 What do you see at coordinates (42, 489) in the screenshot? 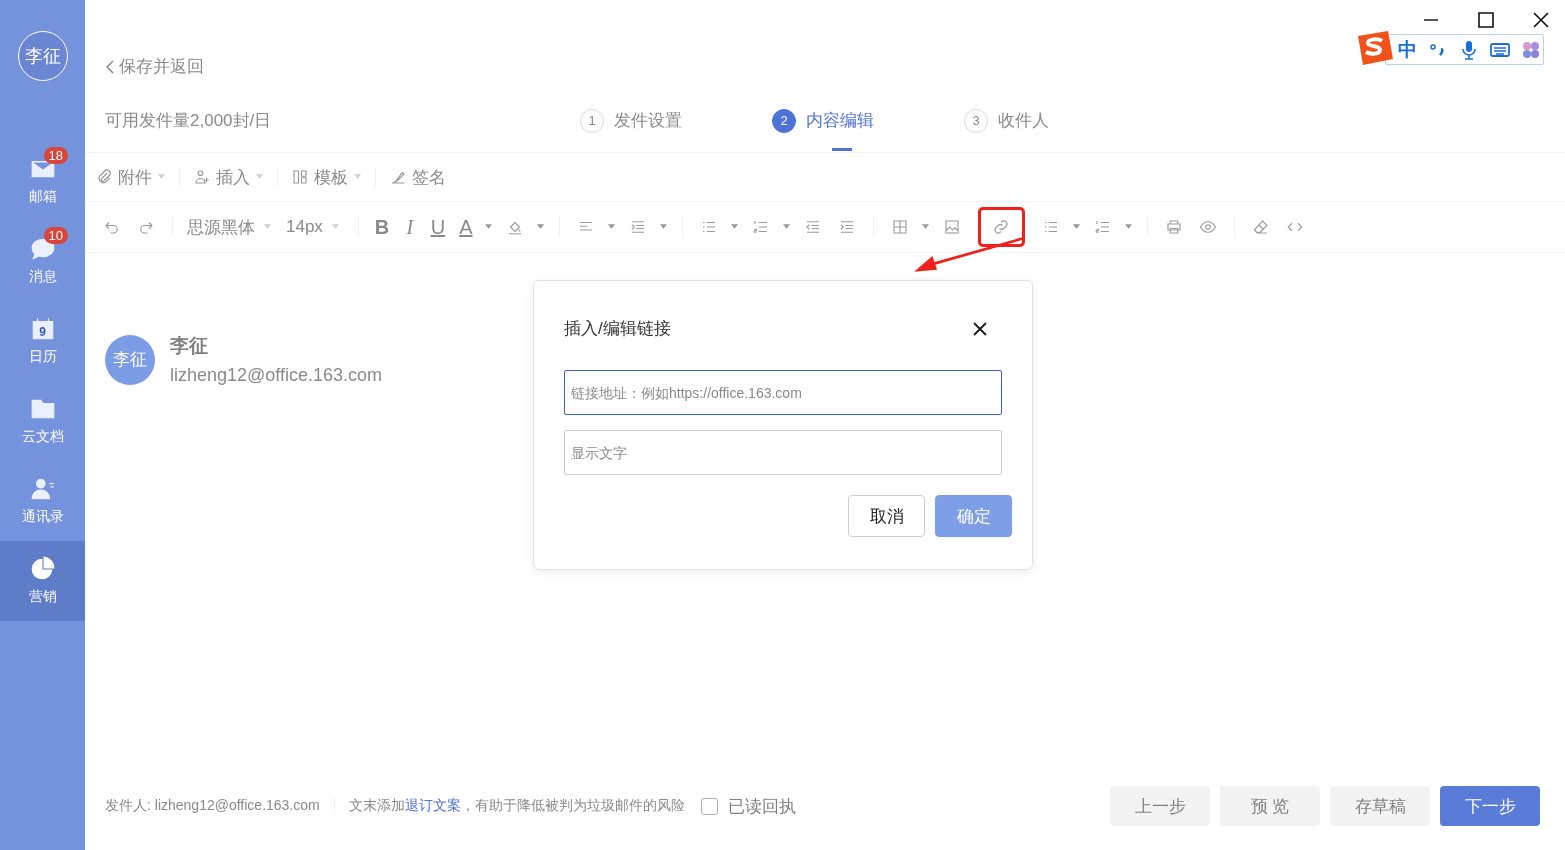
I see `contacts-icon` at bounding box center [42, 489].